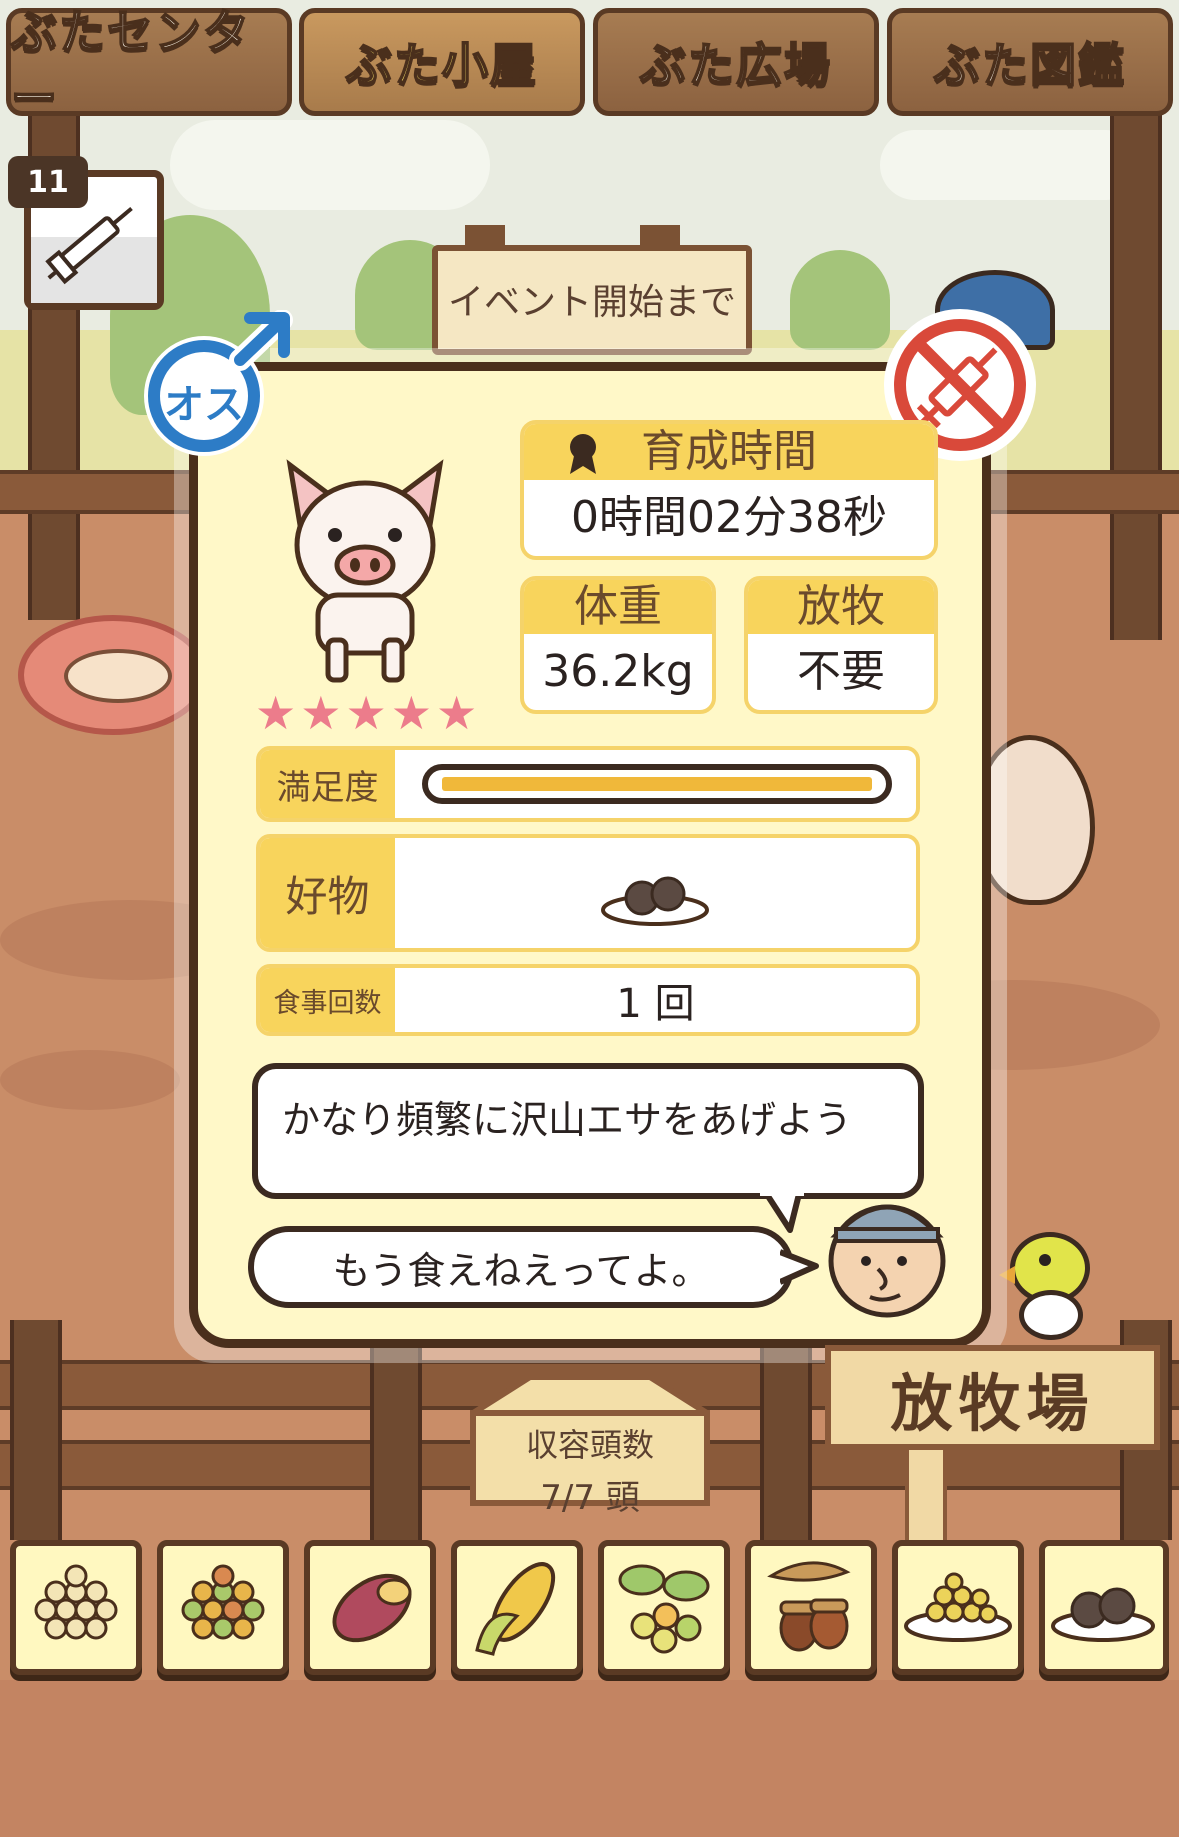  I want to click on favorite-food-row: 好物, so click(588, 893).